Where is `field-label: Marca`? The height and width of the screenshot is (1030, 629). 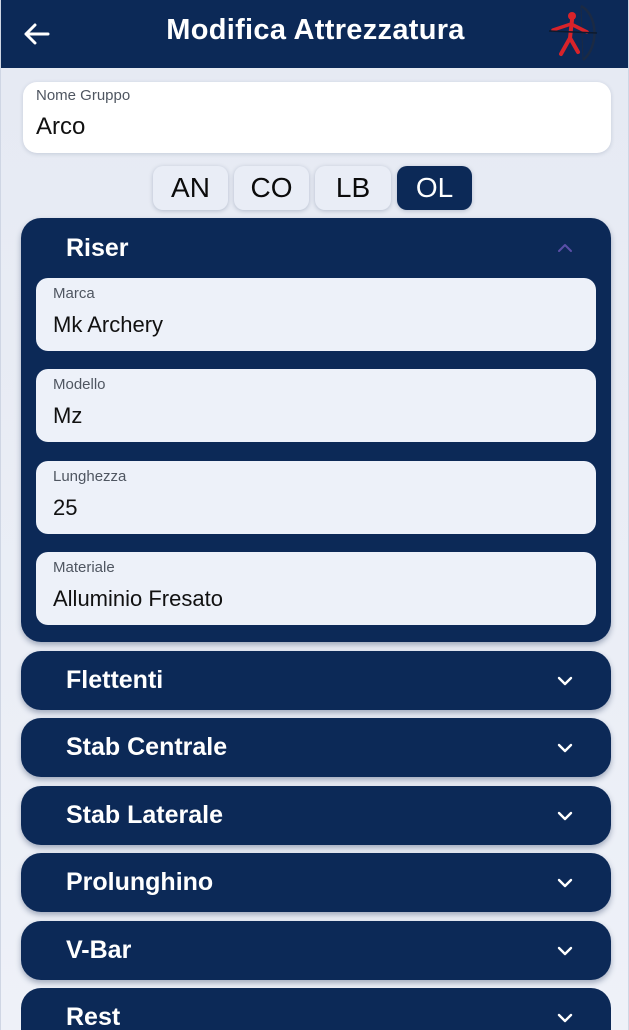 field-label: Marca is located at coordinates (74, 293).